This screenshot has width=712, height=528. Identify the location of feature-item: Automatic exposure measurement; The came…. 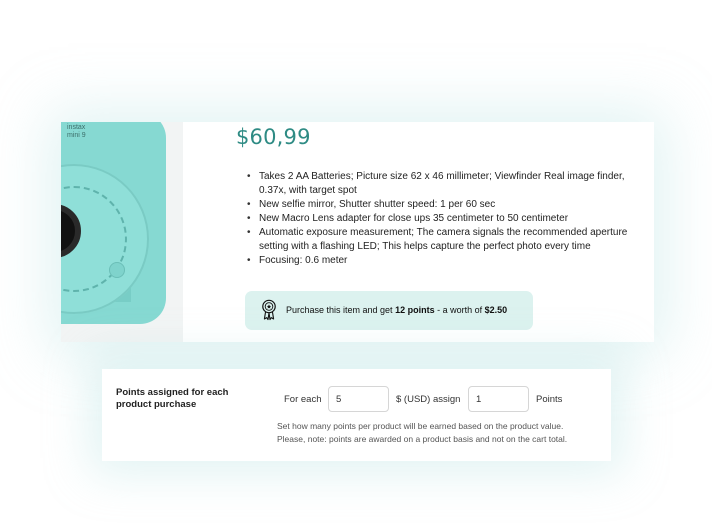
(443, 240).